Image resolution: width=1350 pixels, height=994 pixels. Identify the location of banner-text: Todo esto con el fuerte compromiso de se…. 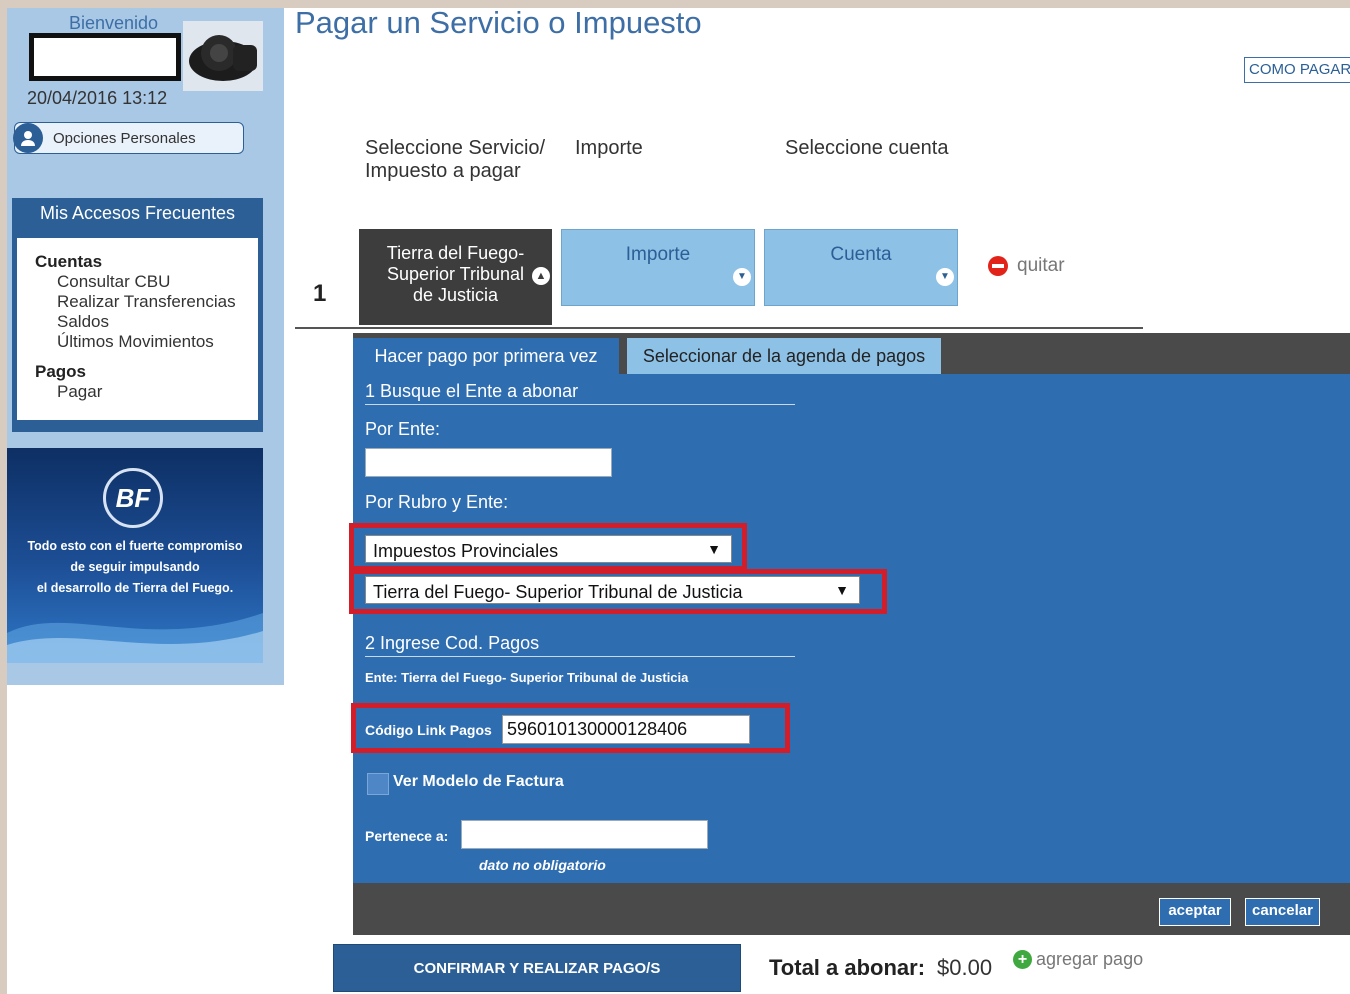
(135, 567).